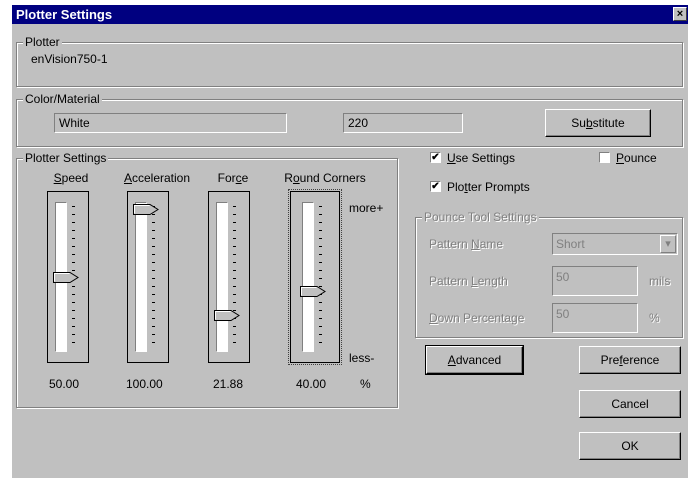  I want to click on pounce-box, so click(604, 157).